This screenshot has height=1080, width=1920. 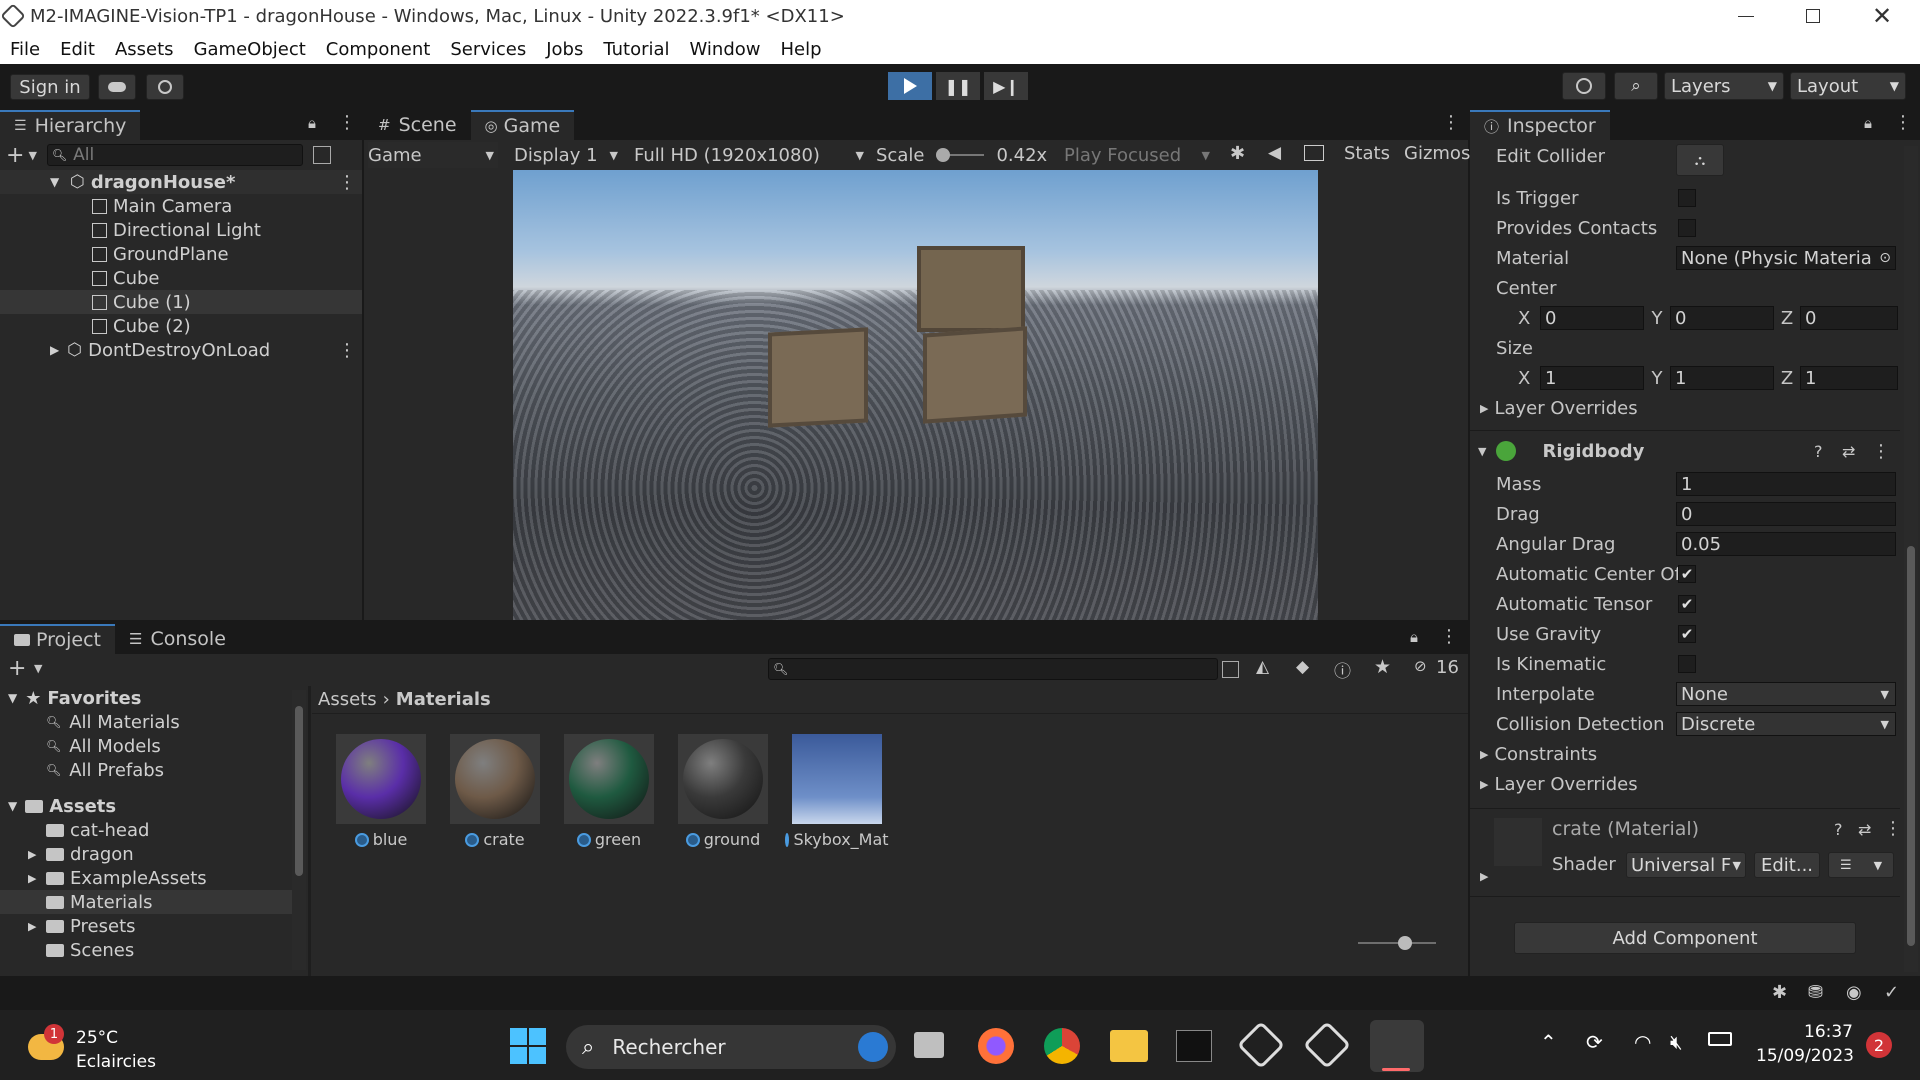 I want to click on notification-badge: 2, so click(x=1879, y=1045).